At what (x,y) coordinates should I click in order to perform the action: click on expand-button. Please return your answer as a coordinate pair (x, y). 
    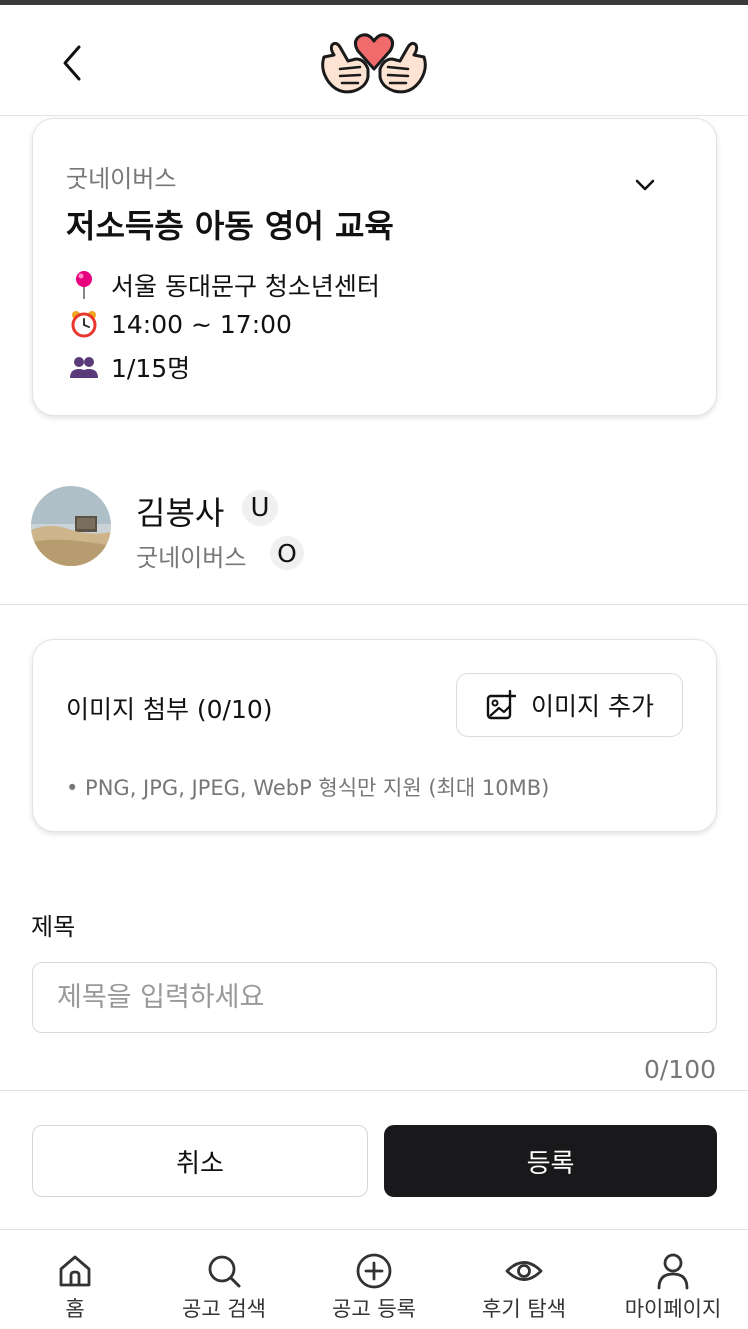
    Looking at the image, I should click on (645, 185).